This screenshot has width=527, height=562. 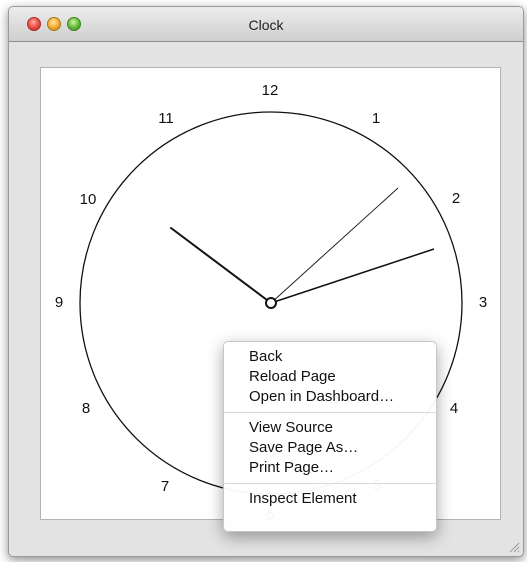 I want to click on second-hand, so click(x=352, y=276).